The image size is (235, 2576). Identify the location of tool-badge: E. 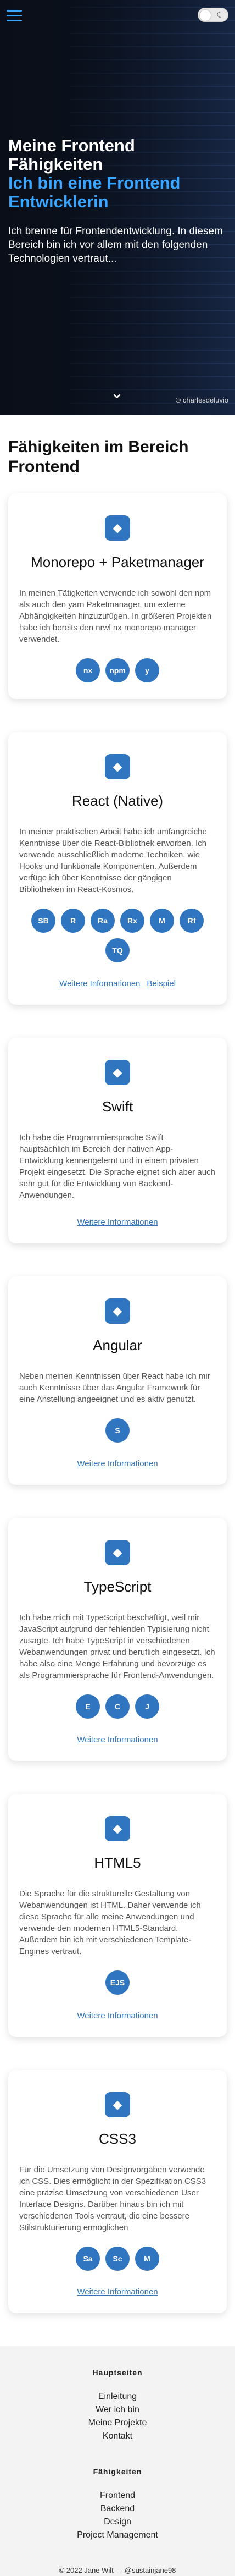
(88, 1706).